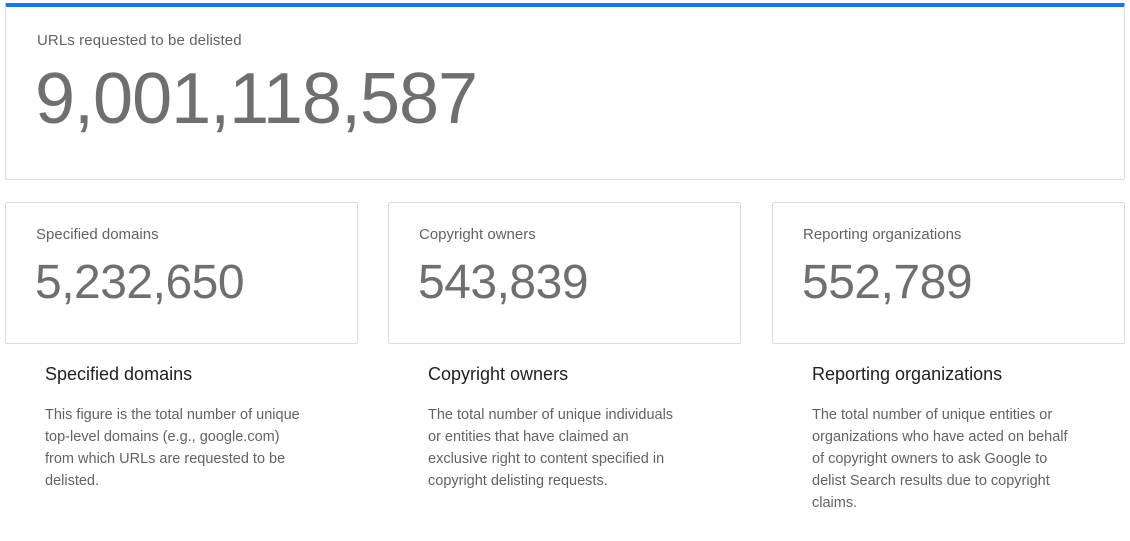  I want to click on stat-value: 543,839, so click(503, 282).